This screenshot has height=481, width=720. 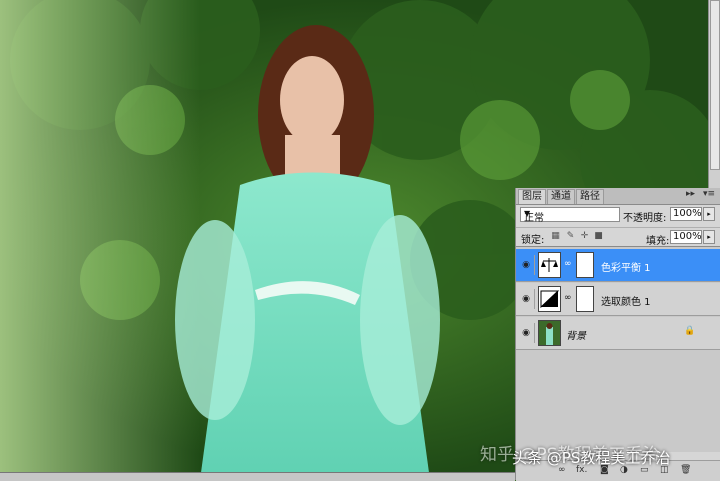 I want to click on panel-menu-icon: ▾≡, so click(x=709, y=194).